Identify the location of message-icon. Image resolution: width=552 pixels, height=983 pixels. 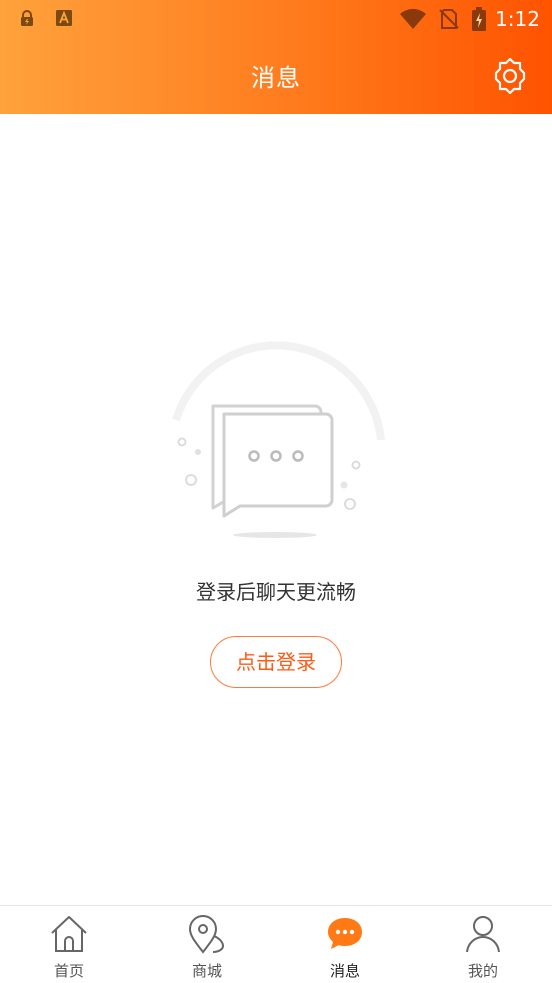
(345, 933).